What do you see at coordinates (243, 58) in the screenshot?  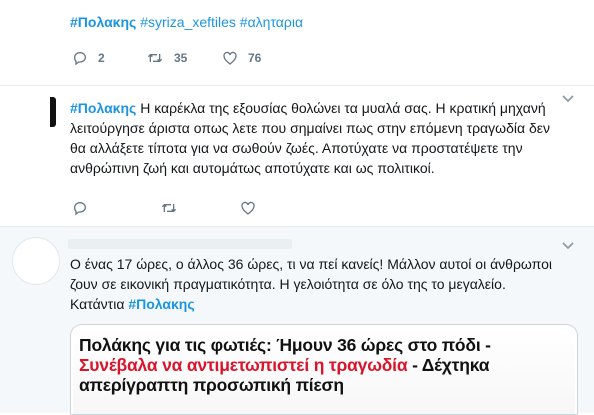 I see `like-button: 76` at bounding box center [243, 58].